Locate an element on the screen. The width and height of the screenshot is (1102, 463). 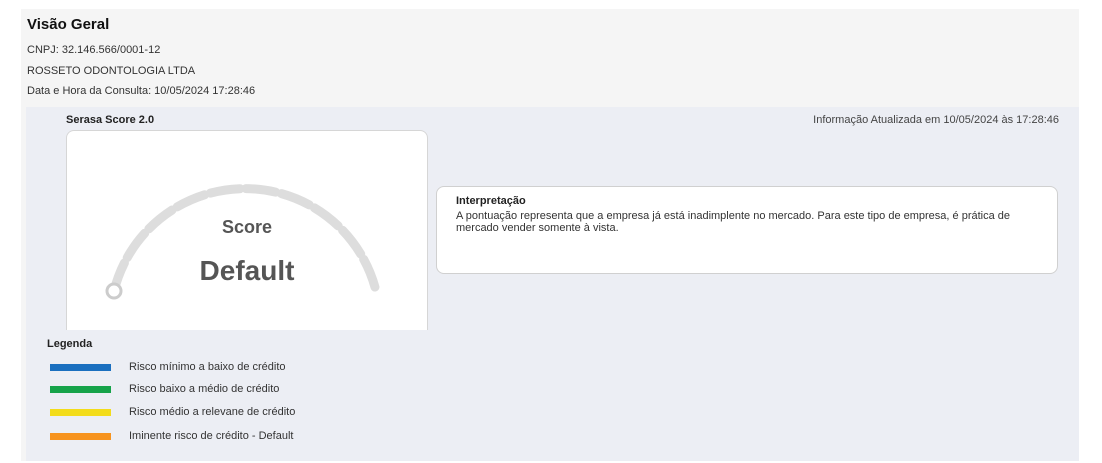
legend-label: Iminente risco de crédito - Default is located at coordinates (211, 436).